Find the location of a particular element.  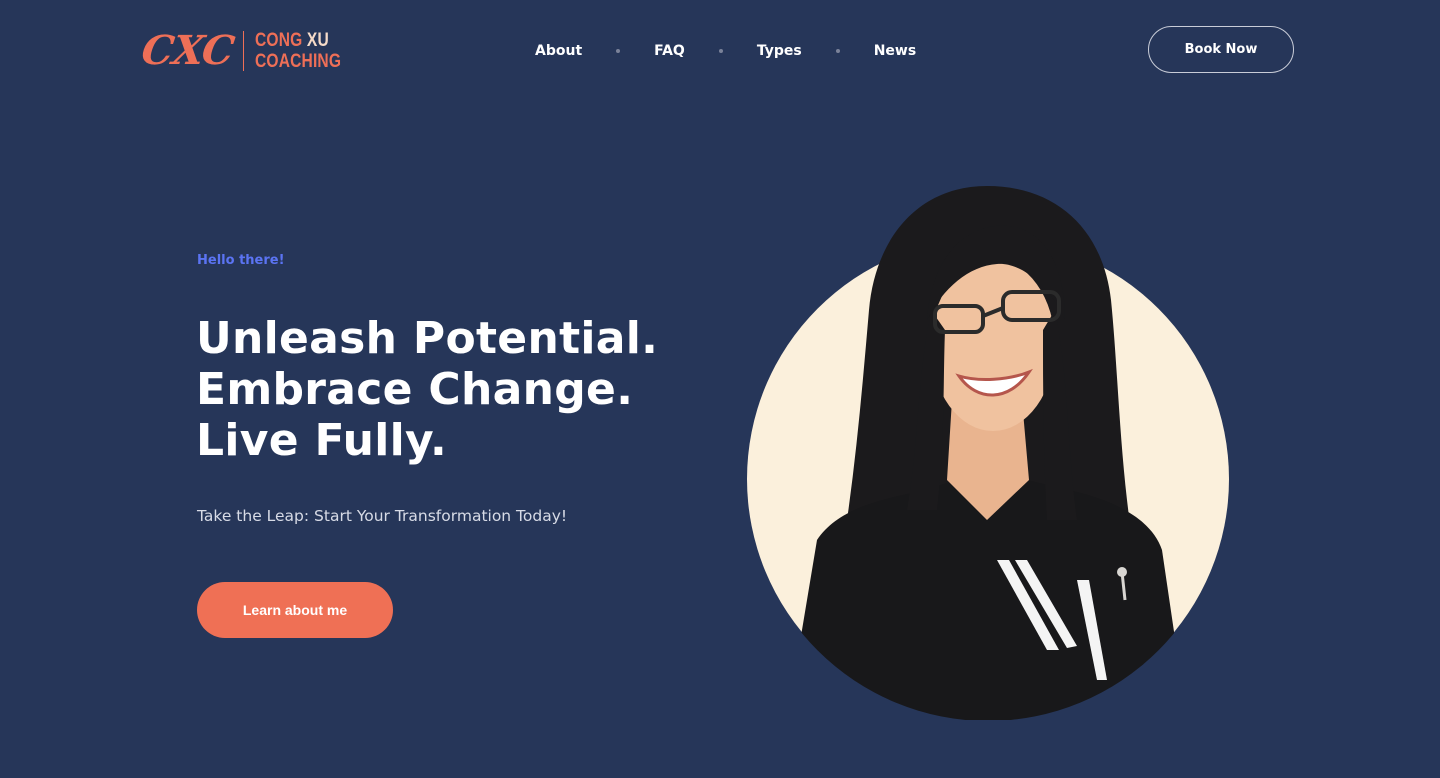

learn-about-me-button: Learn about me is located at coordinates (295, 610).